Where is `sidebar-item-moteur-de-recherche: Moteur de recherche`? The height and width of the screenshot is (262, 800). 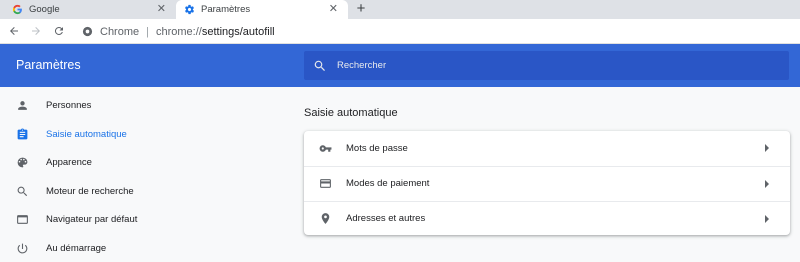
sidebar-item-moteur-de-recherche: Moteur de recherche is located at coordinates (120, 191).